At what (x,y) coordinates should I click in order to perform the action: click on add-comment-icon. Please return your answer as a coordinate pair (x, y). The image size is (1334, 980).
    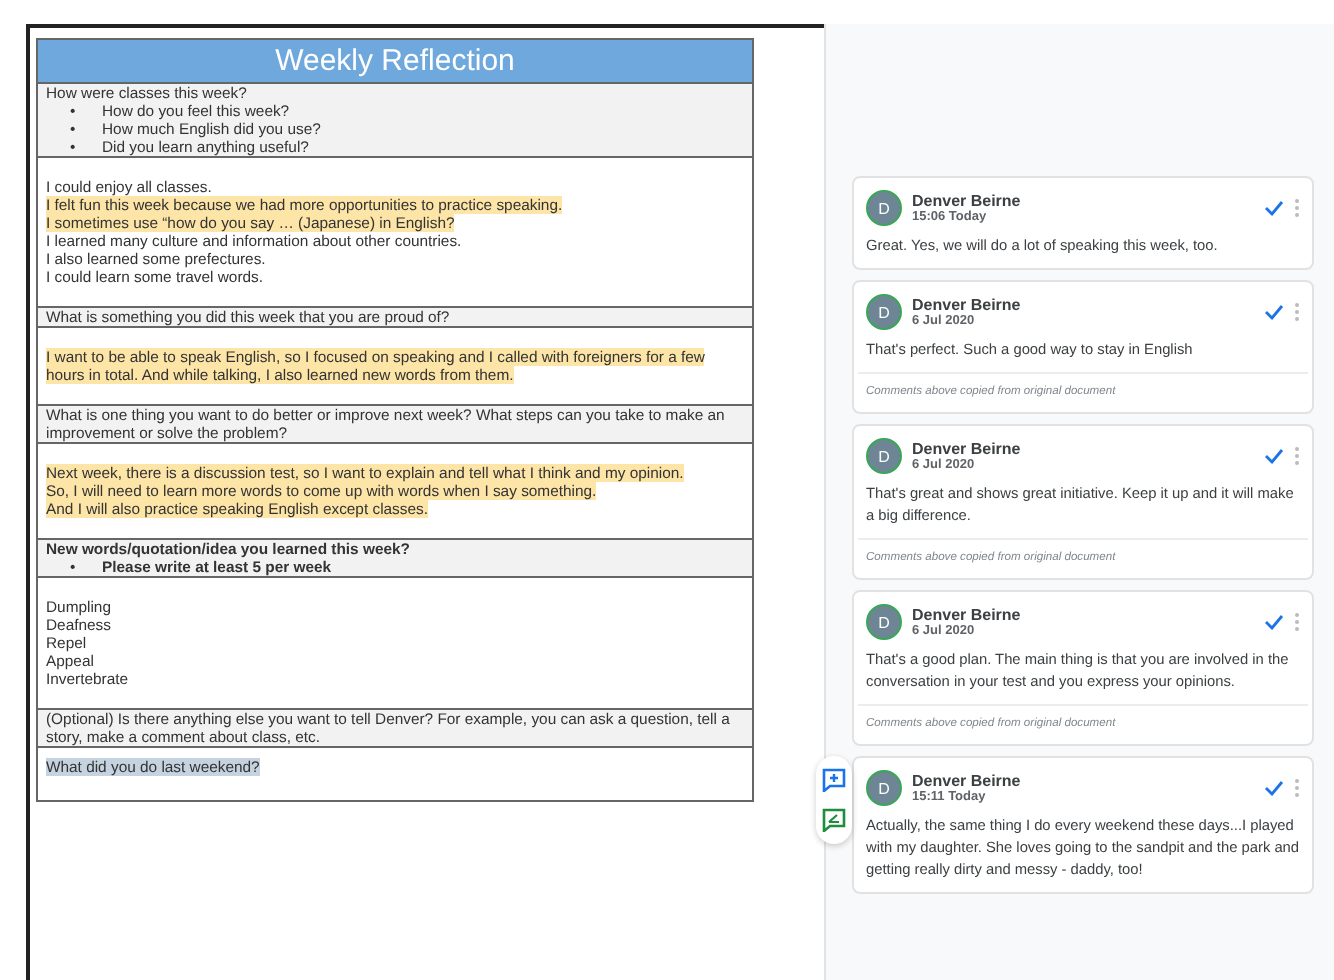
    Looking at the image, I should click on (834, 780).